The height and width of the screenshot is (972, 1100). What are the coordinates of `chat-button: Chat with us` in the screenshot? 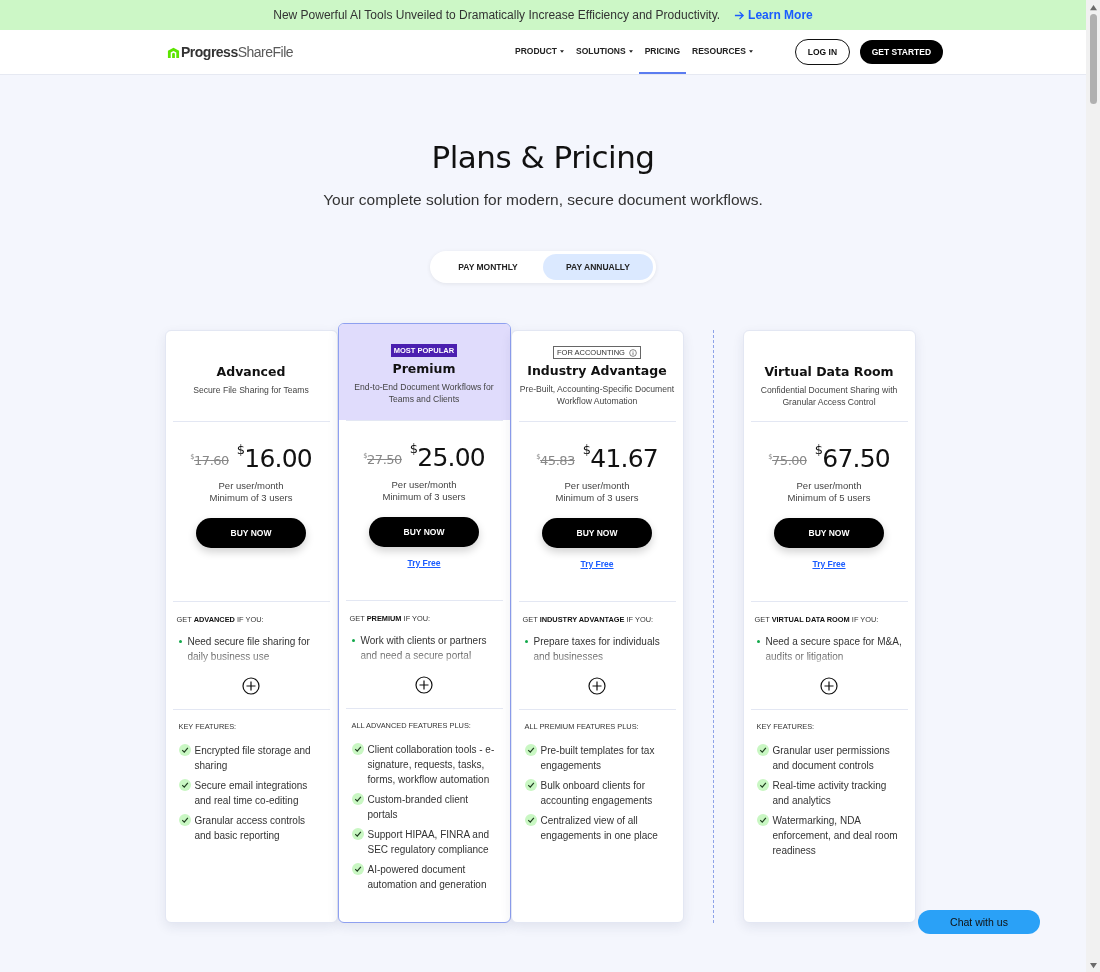 It's located at (979, 922).